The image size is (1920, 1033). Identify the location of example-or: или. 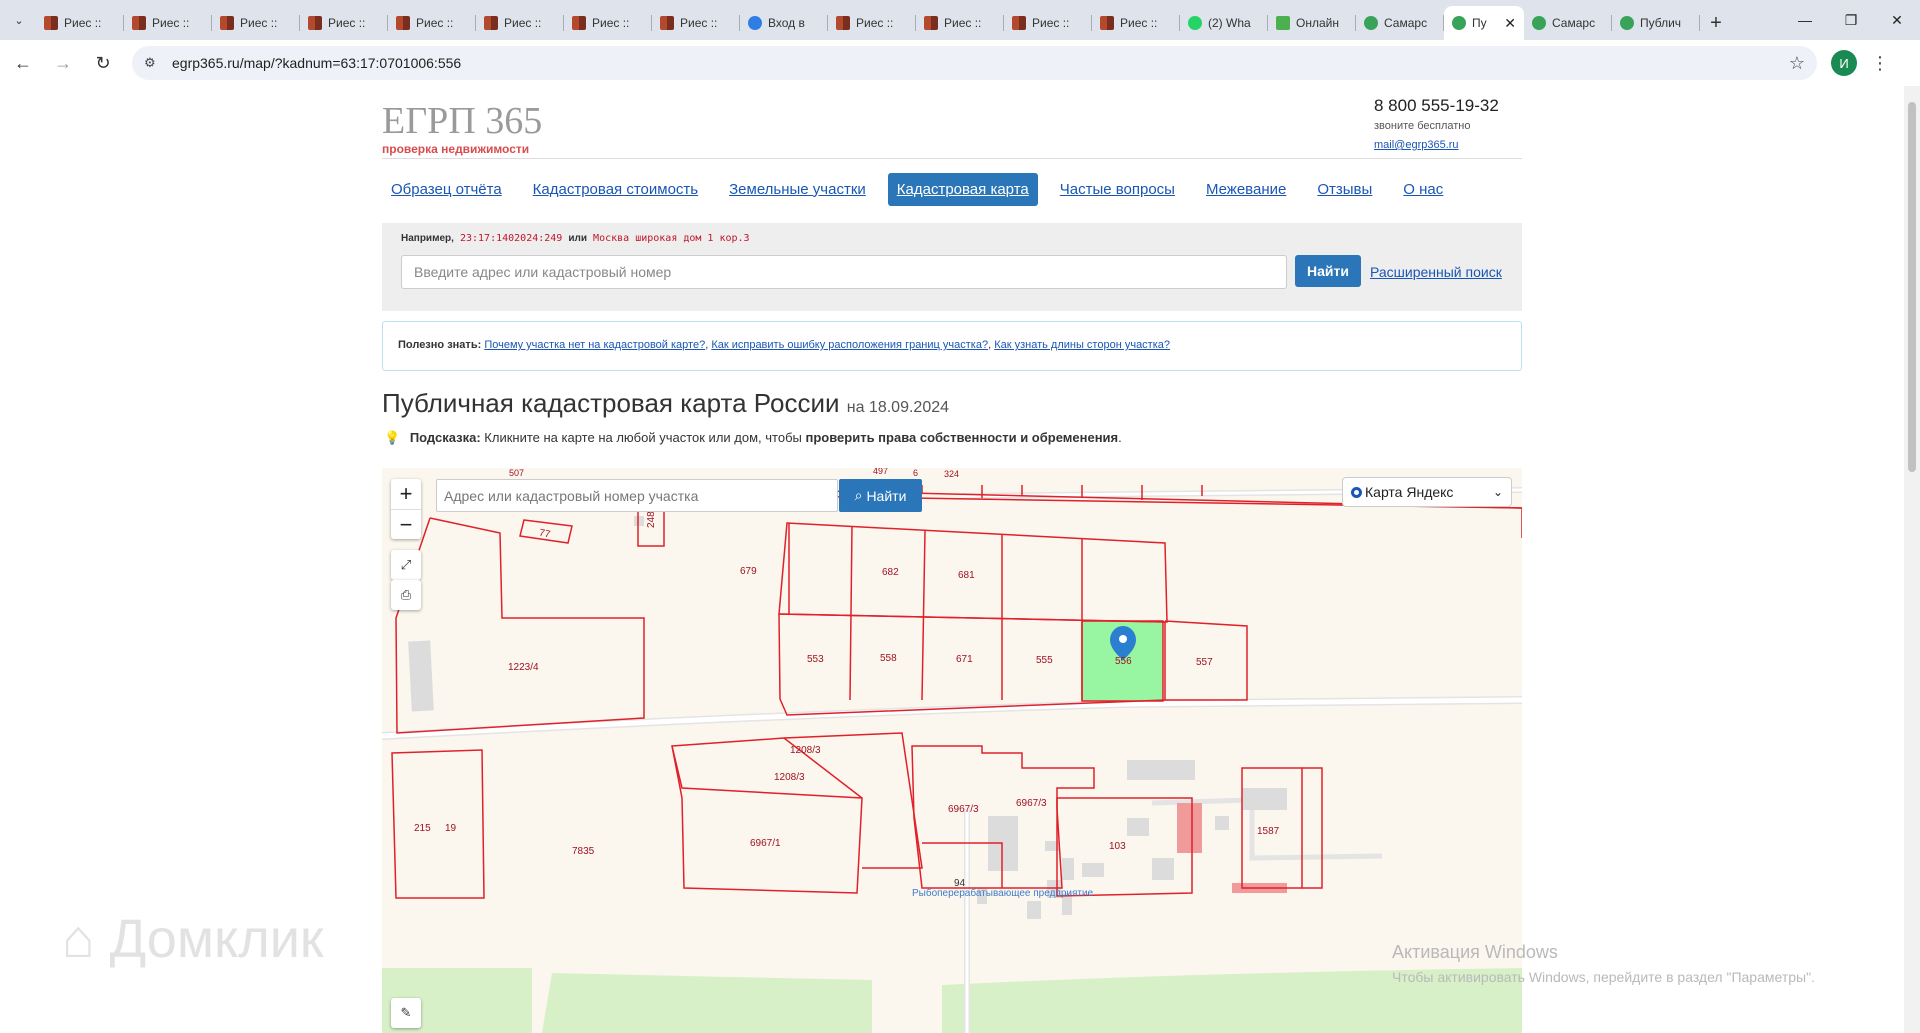
(578, 238).